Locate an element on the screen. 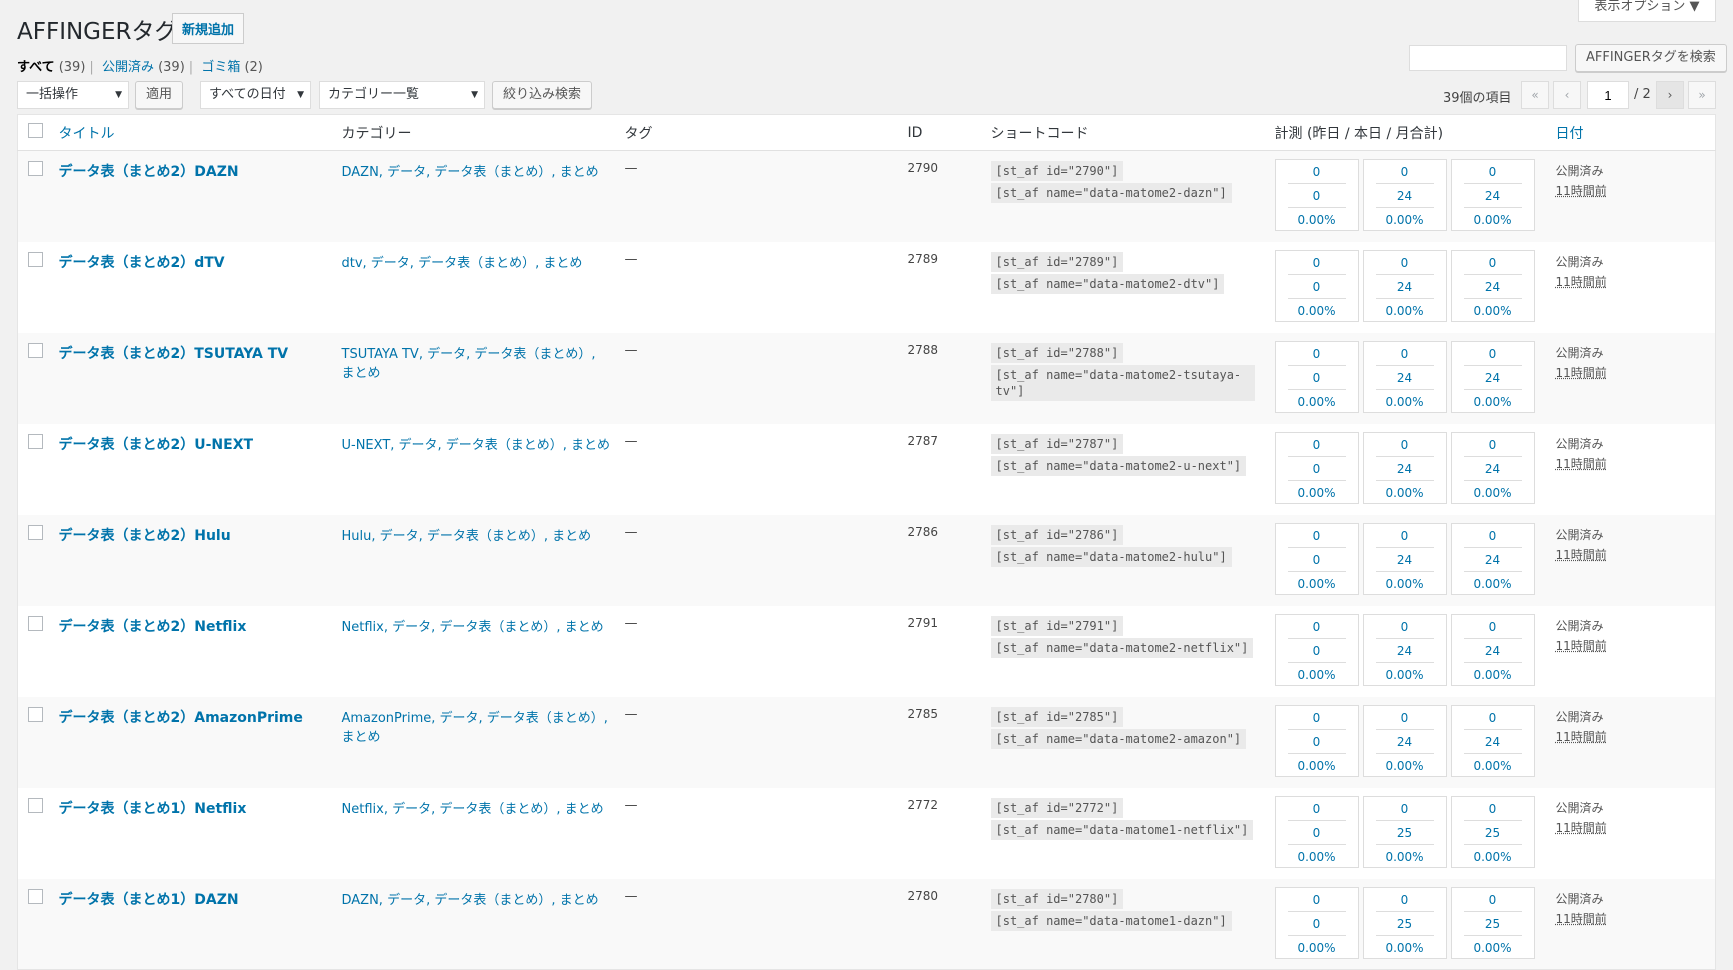  post-title-link: データ表（まとめ1）Netflix is located at coordinates (153, 809).